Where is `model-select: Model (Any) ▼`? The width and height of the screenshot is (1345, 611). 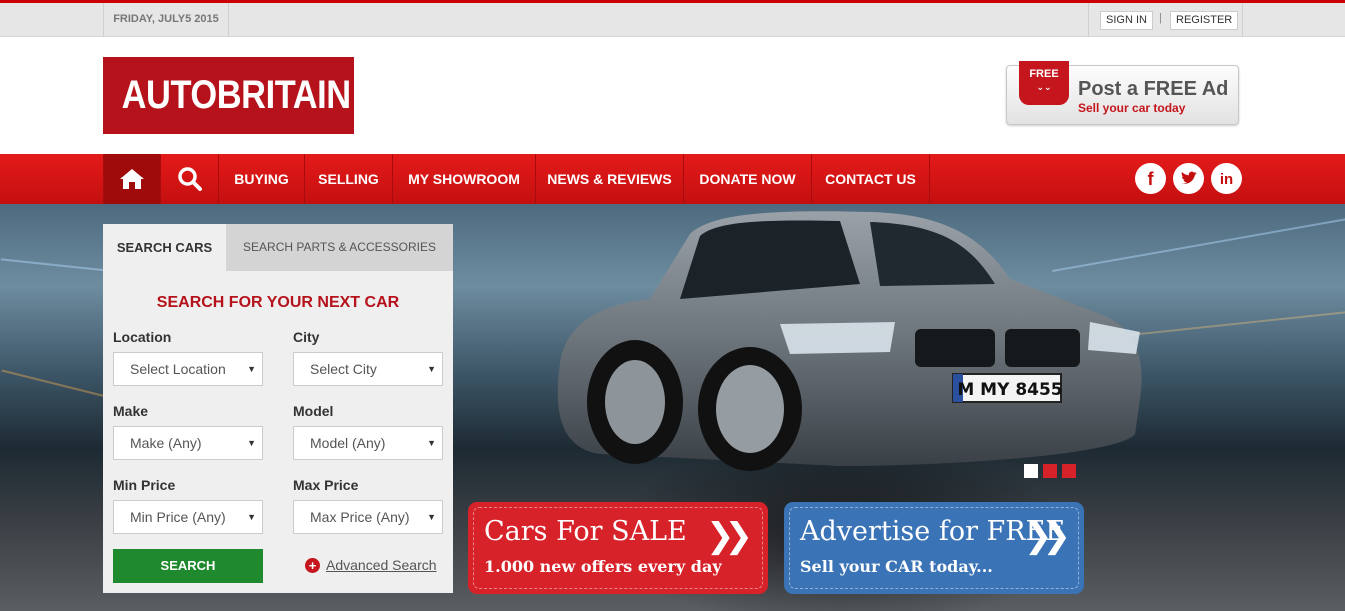
model-select: Model (Any) ▼ is located at coordinates (368, 443).